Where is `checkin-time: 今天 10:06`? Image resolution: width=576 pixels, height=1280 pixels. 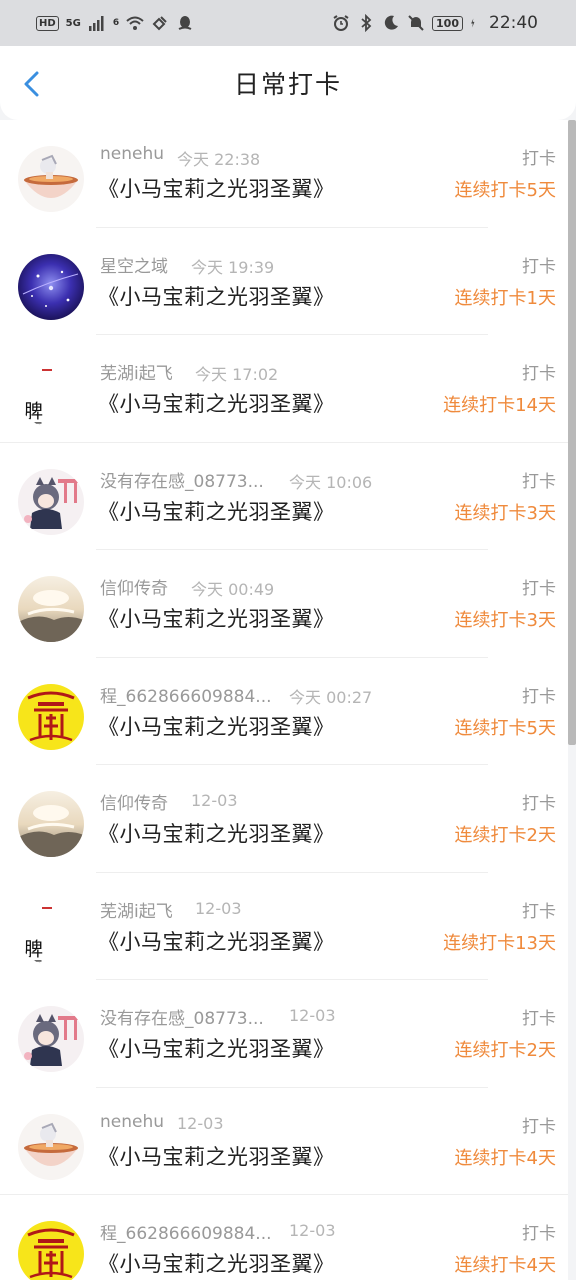
checkin-time: 今天 10:06 is located at coordinates (331, 482).